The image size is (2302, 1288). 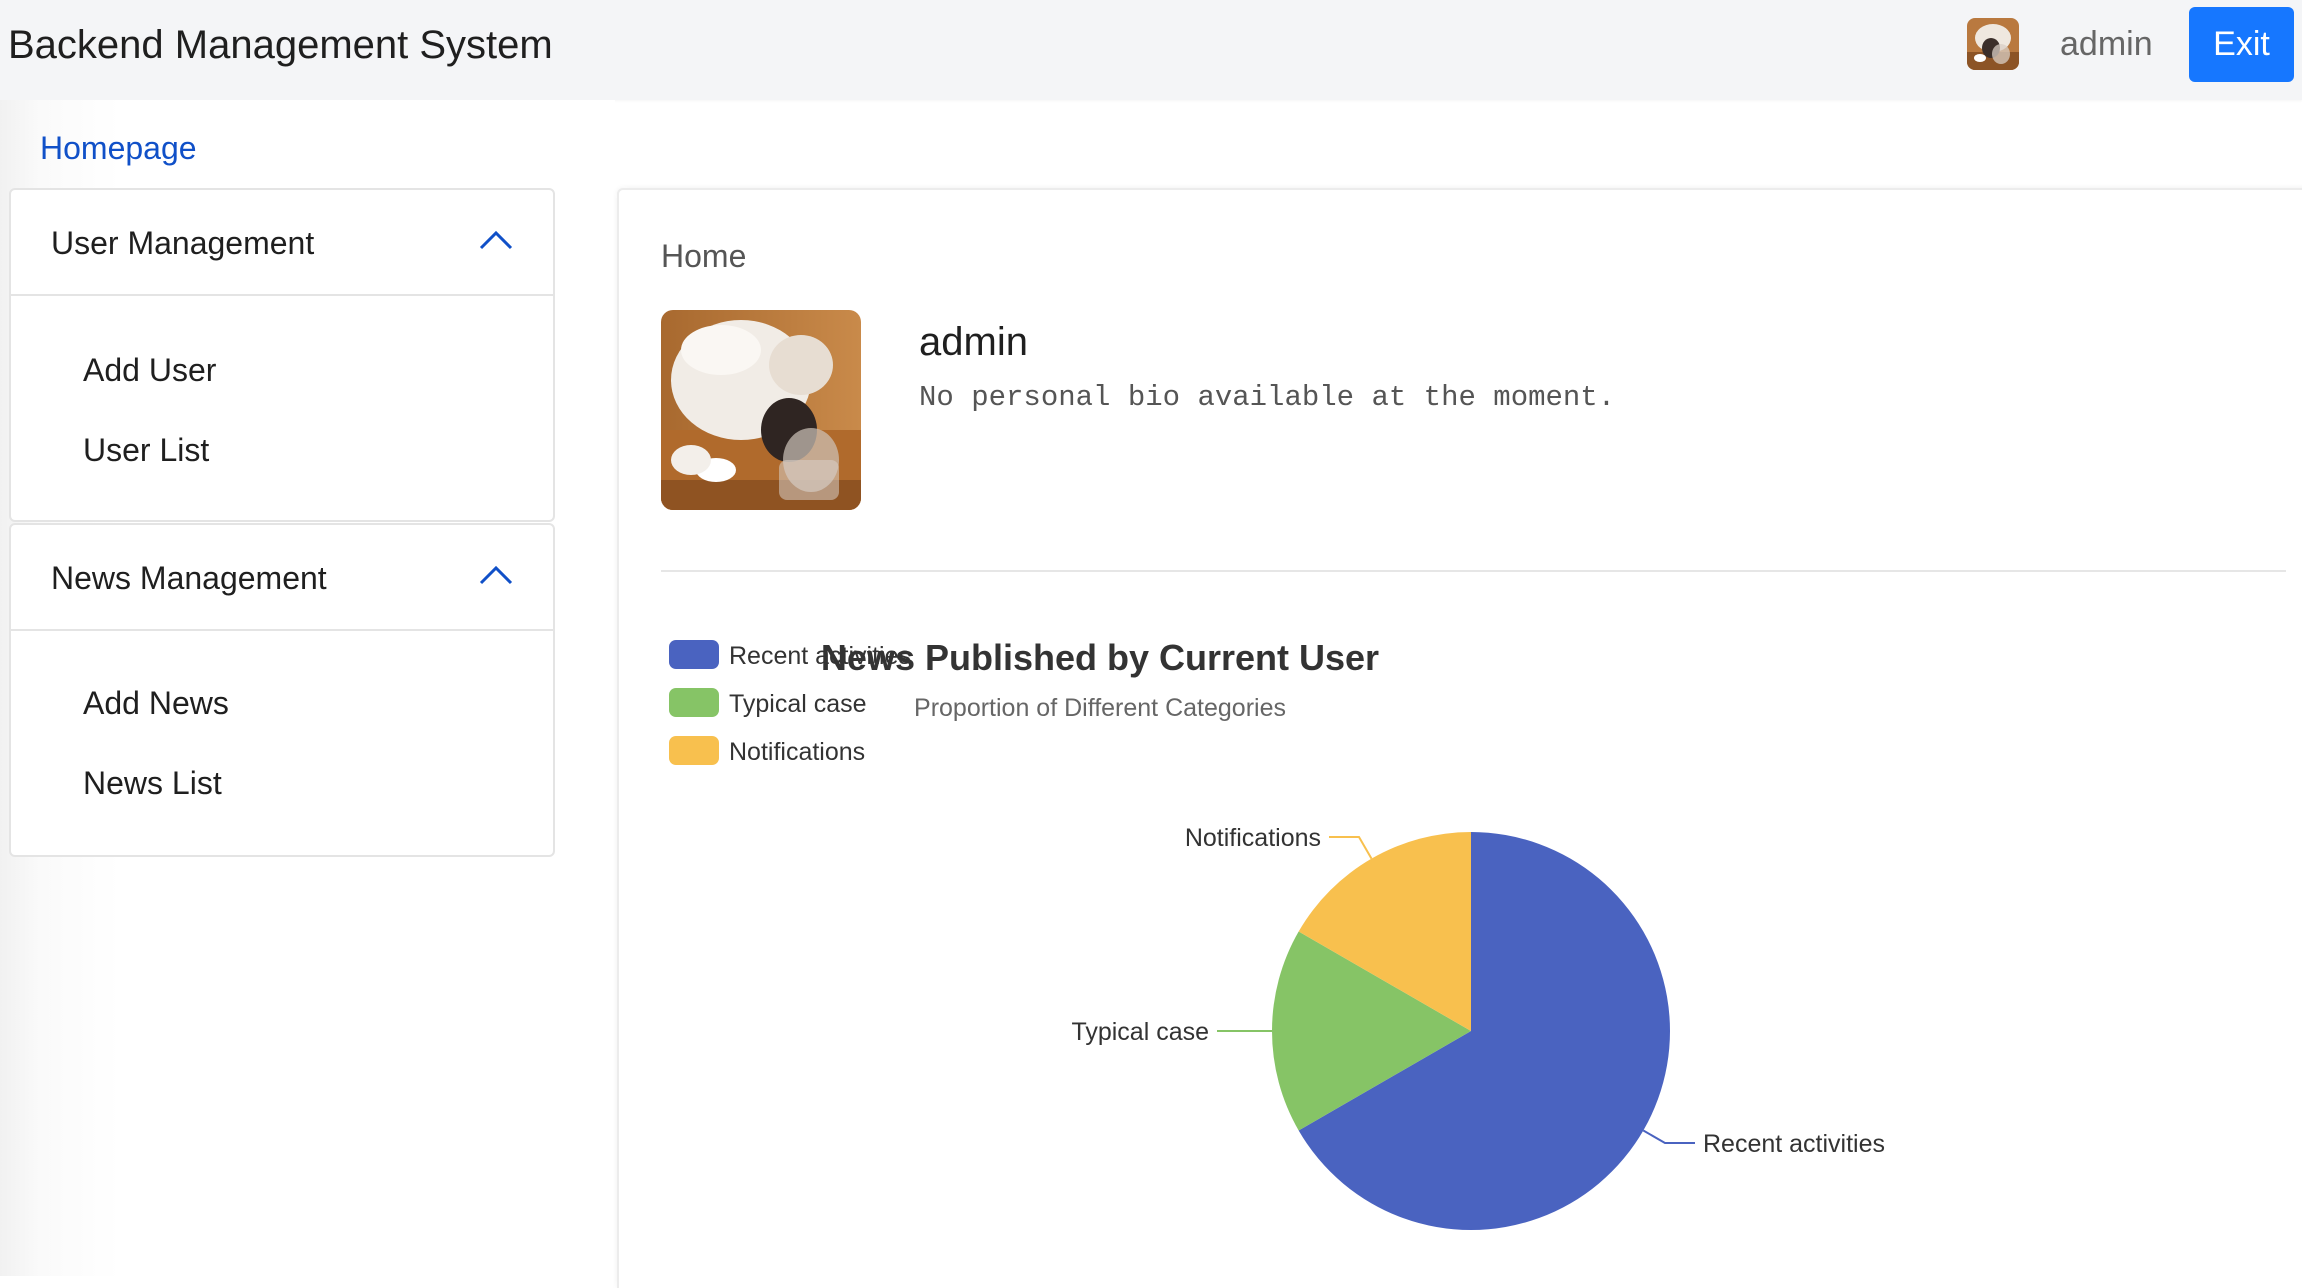 What do you see at coordinates (694, 702) in the screenshot?
I see `legend-swatch-typical-case` at bounding box center [694, 702].